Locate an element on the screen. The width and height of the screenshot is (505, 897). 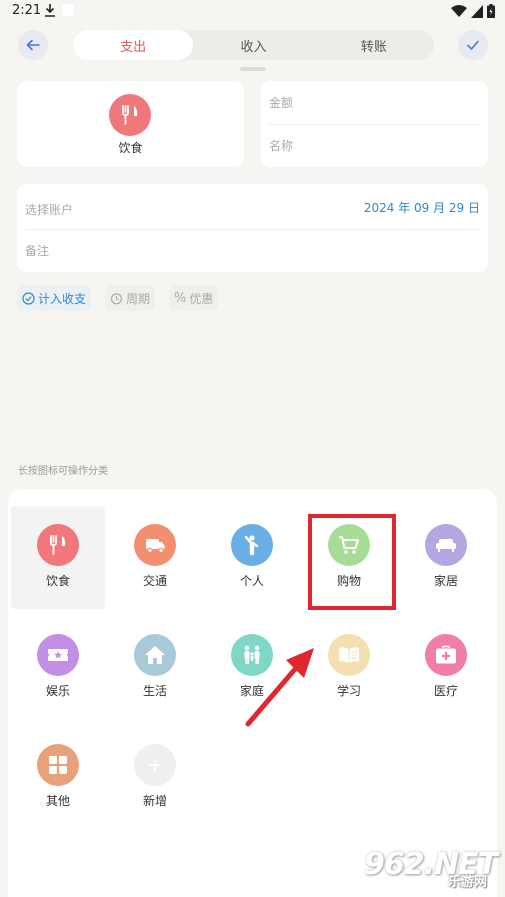
signal-icon is located at coordinates (477, 11).